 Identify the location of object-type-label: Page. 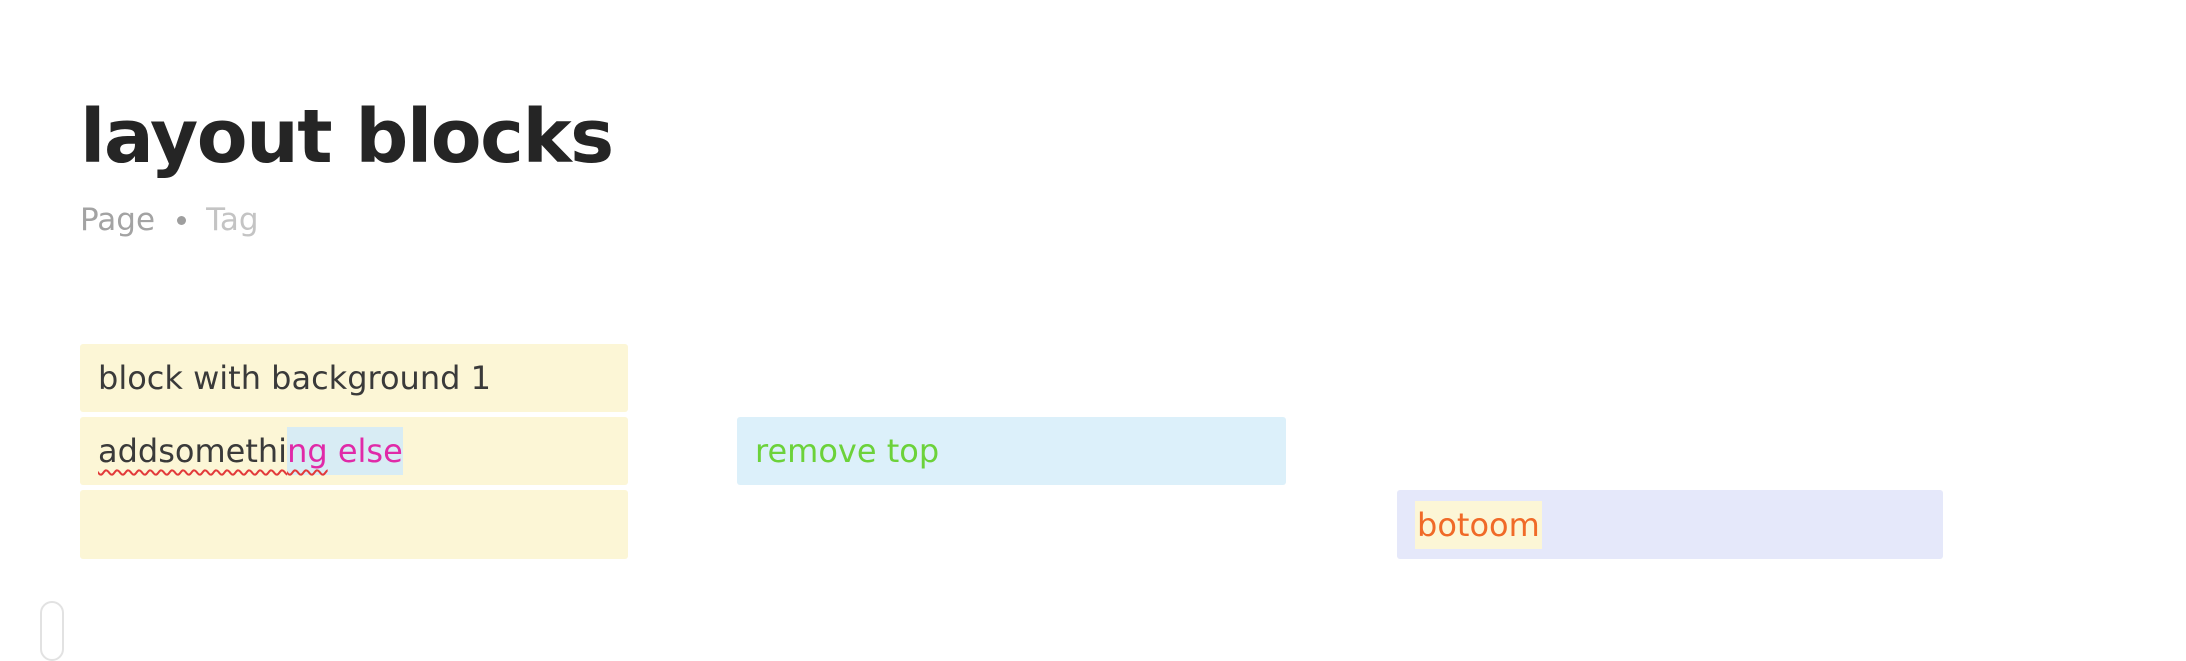
(117, 220).